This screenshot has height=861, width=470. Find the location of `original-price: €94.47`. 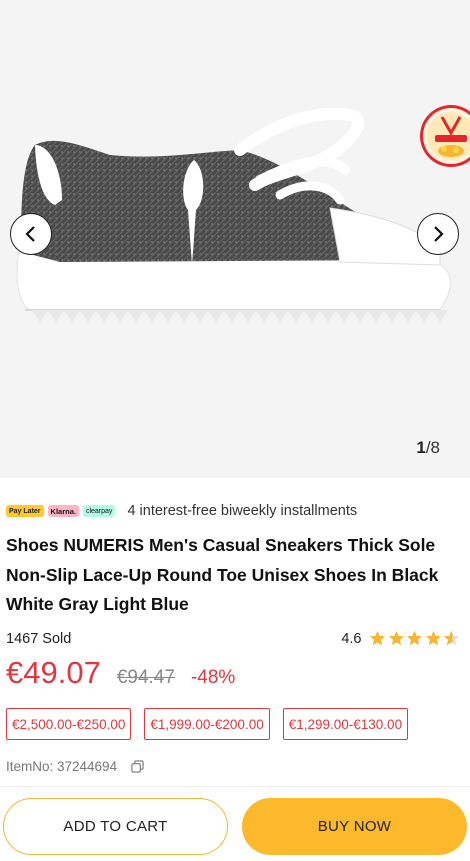

original-price: €94.47 is located at coordinates (145, 677).